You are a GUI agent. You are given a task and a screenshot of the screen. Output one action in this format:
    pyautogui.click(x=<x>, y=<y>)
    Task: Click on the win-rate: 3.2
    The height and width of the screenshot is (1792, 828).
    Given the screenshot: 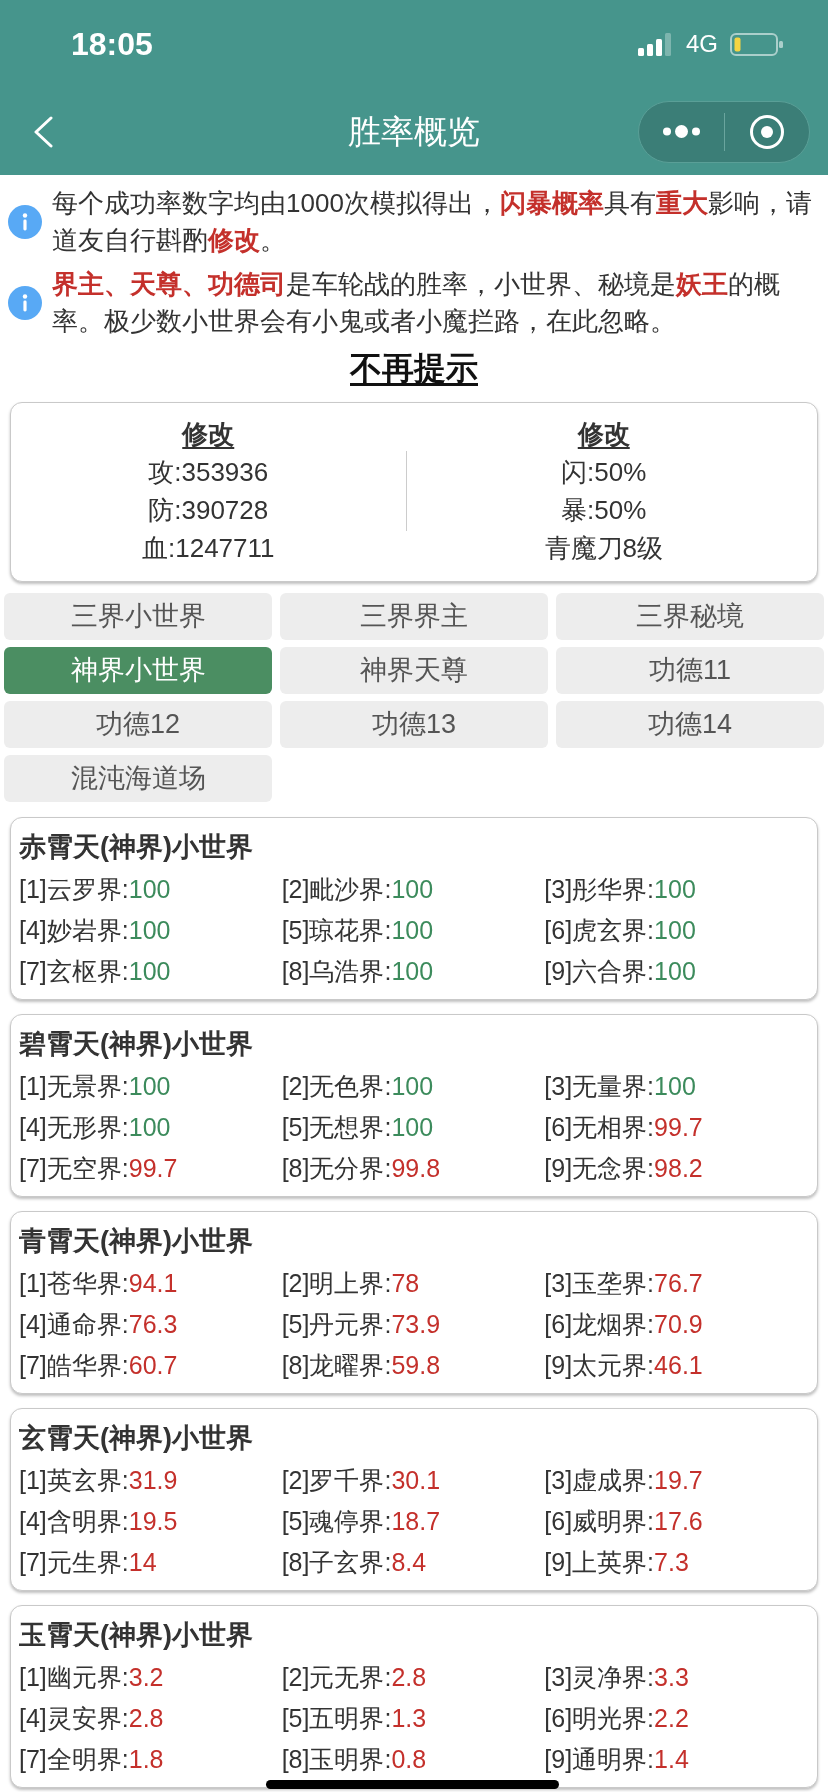 What is the action you would take?
    pyautogui.click(x=146, y=1677)
    